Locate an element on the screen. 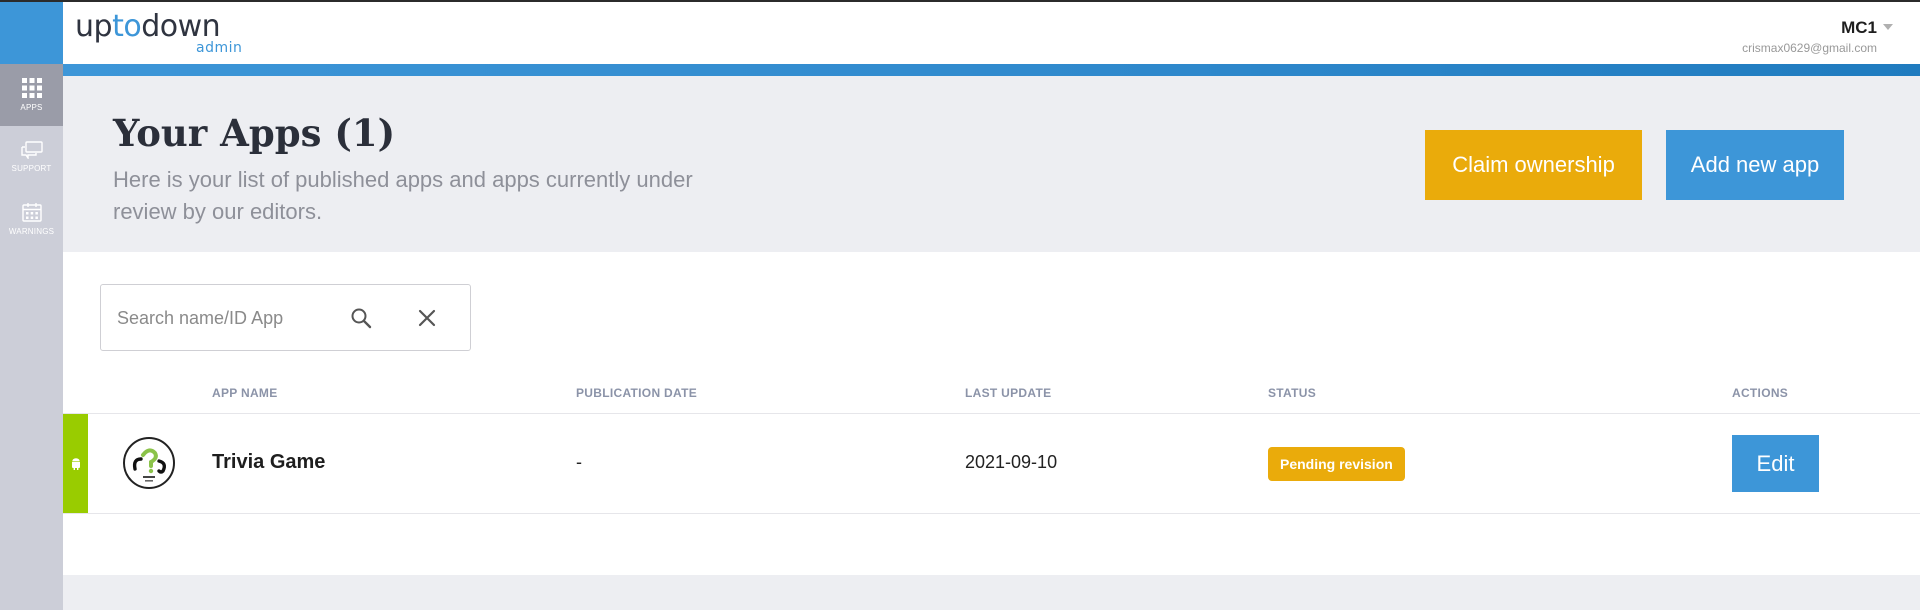 This screenshot has width=1920, height=610. logo-sub: admin is located at coordinates (219, 48).